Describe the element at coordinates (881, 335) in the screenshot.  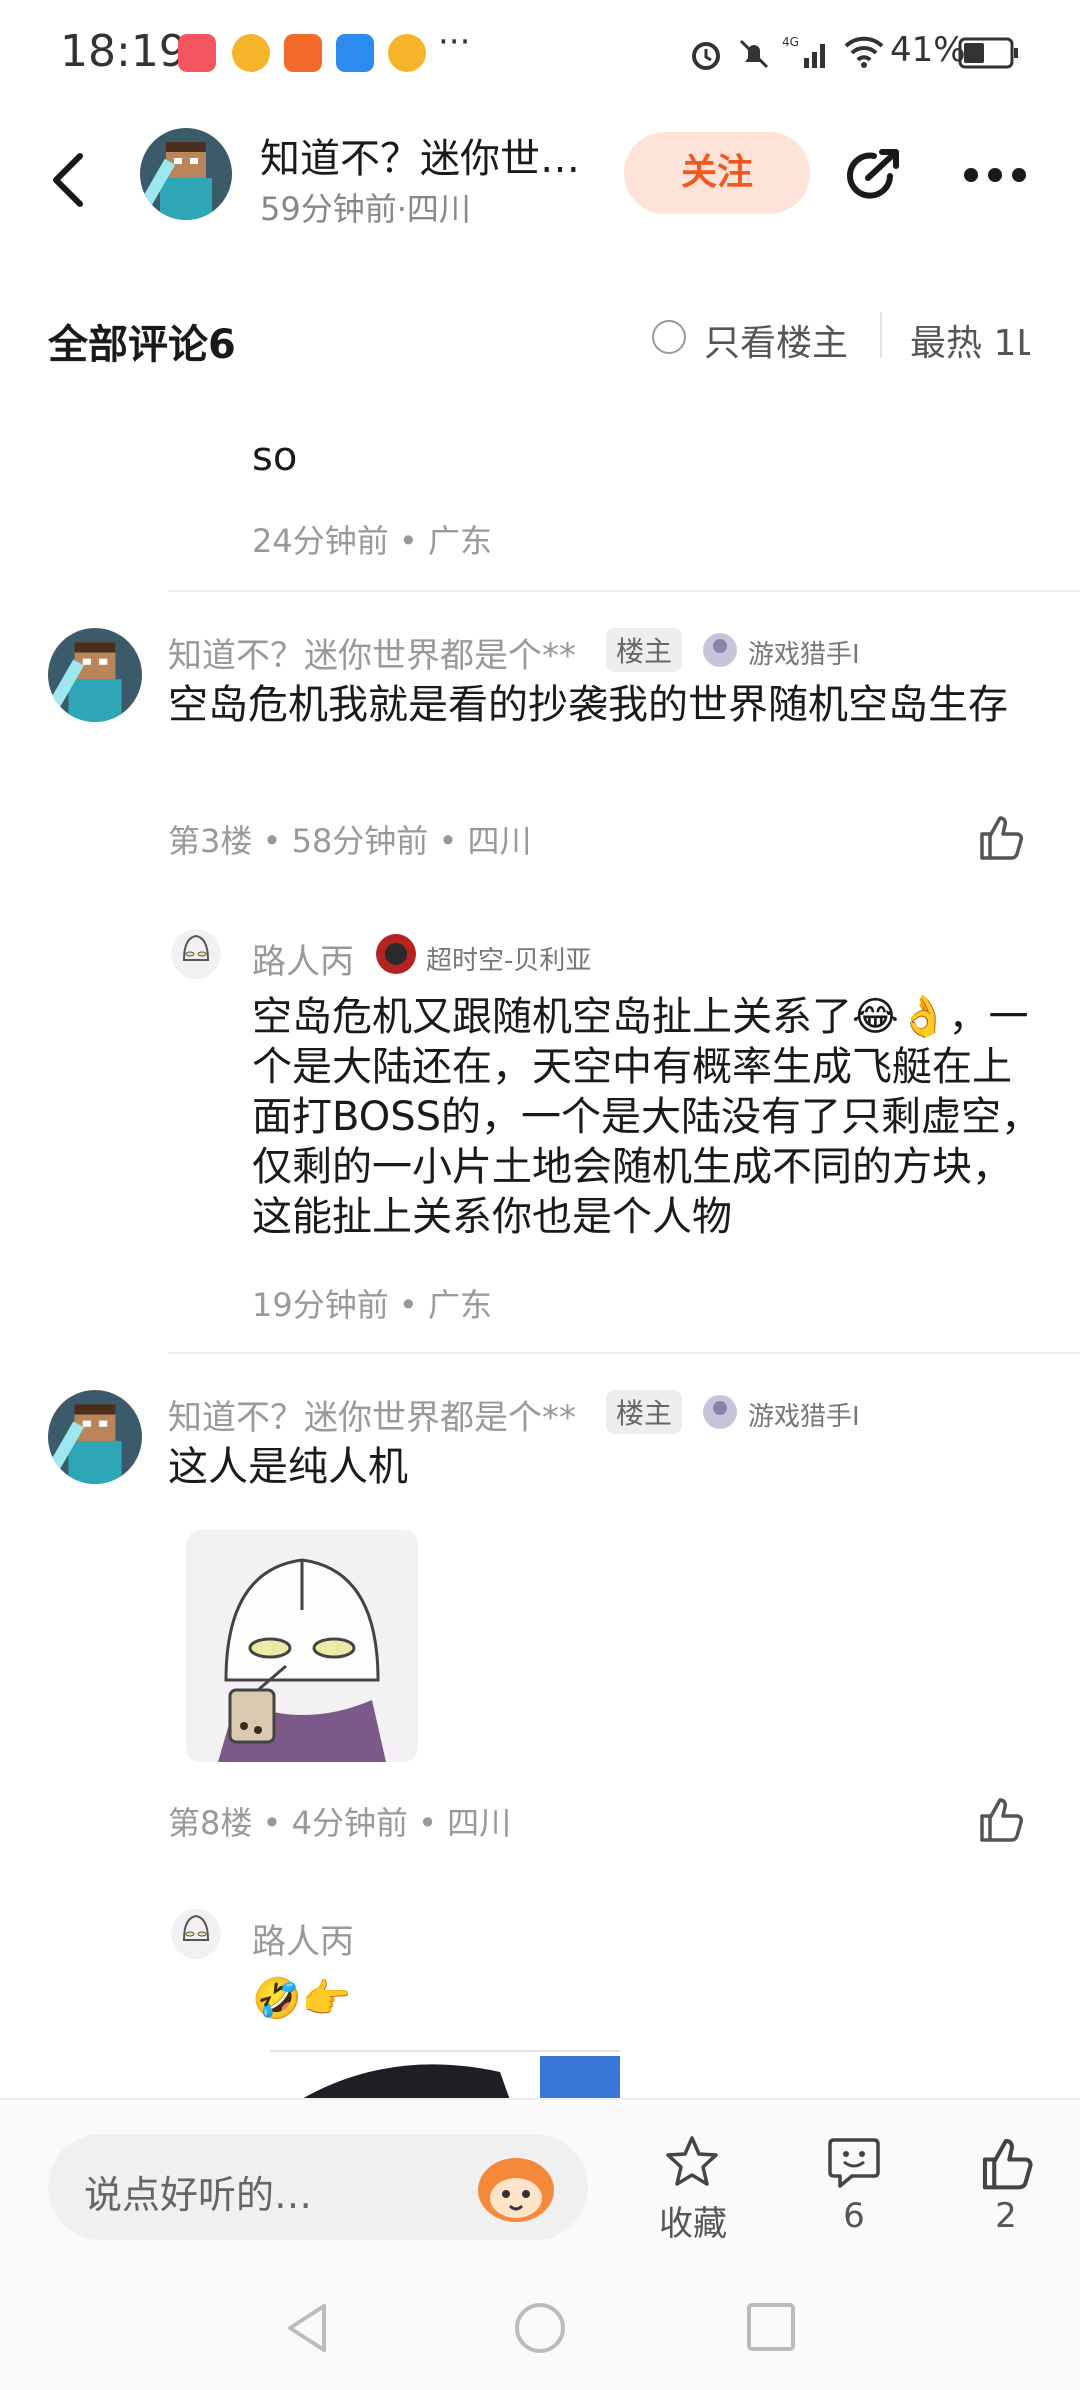
I see `divider` at that location.